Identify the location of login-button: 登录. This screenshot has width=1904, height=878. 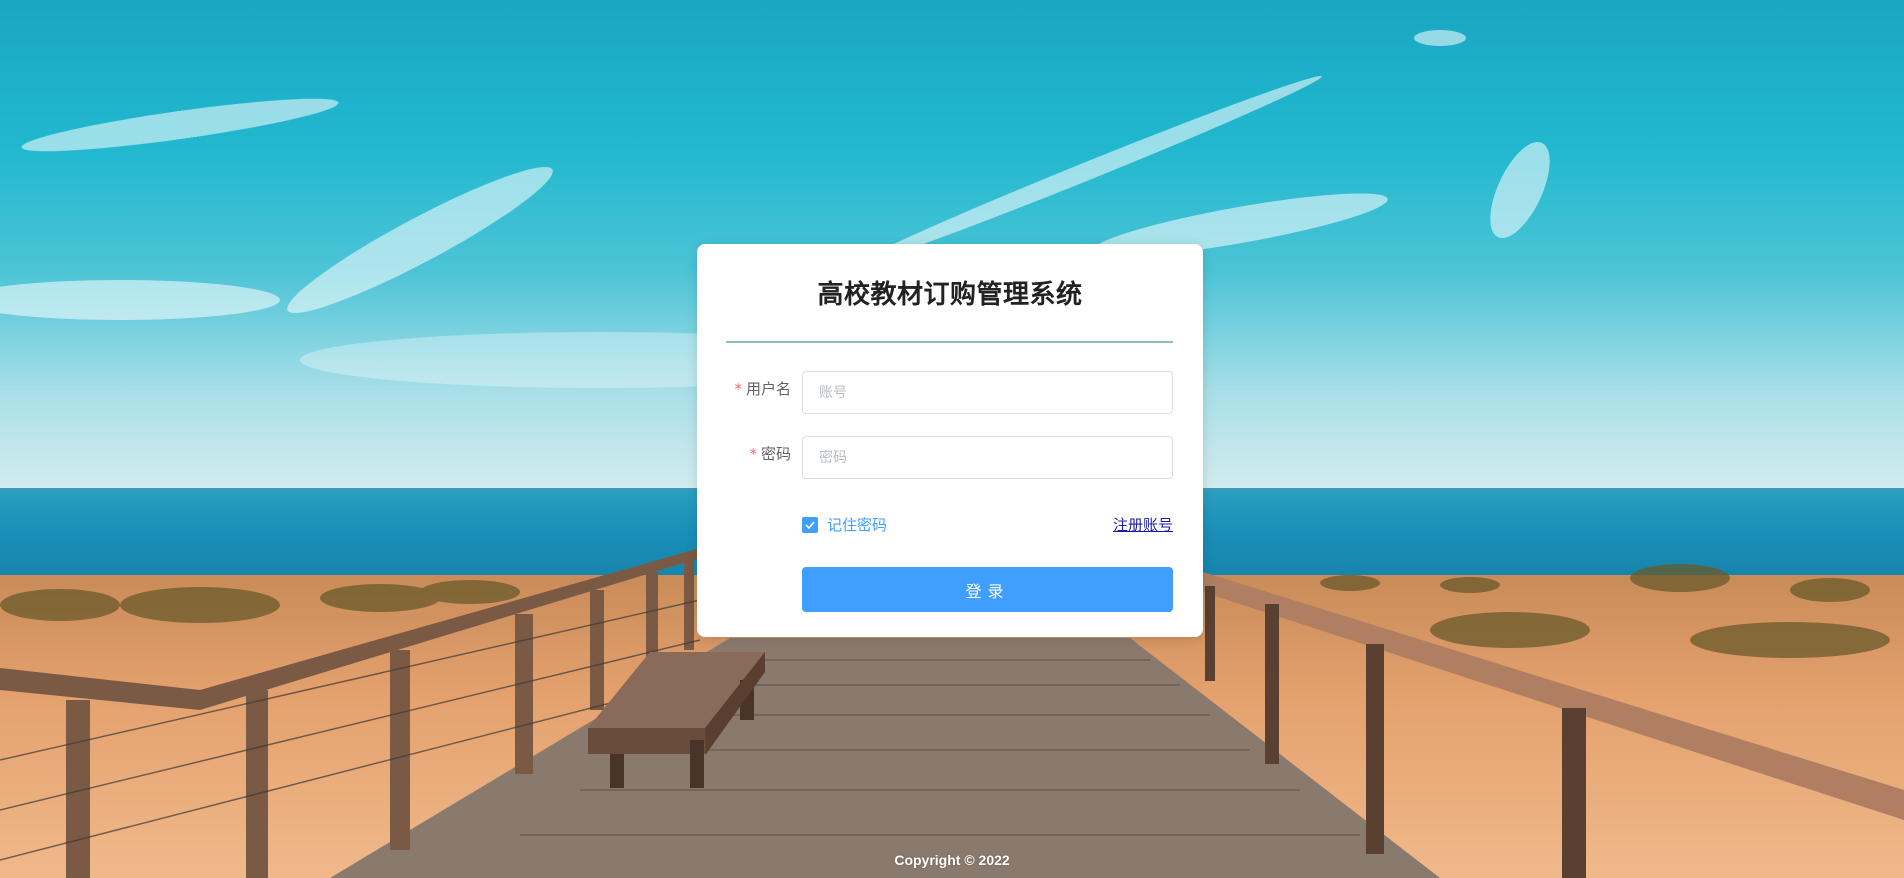
(987, 589).